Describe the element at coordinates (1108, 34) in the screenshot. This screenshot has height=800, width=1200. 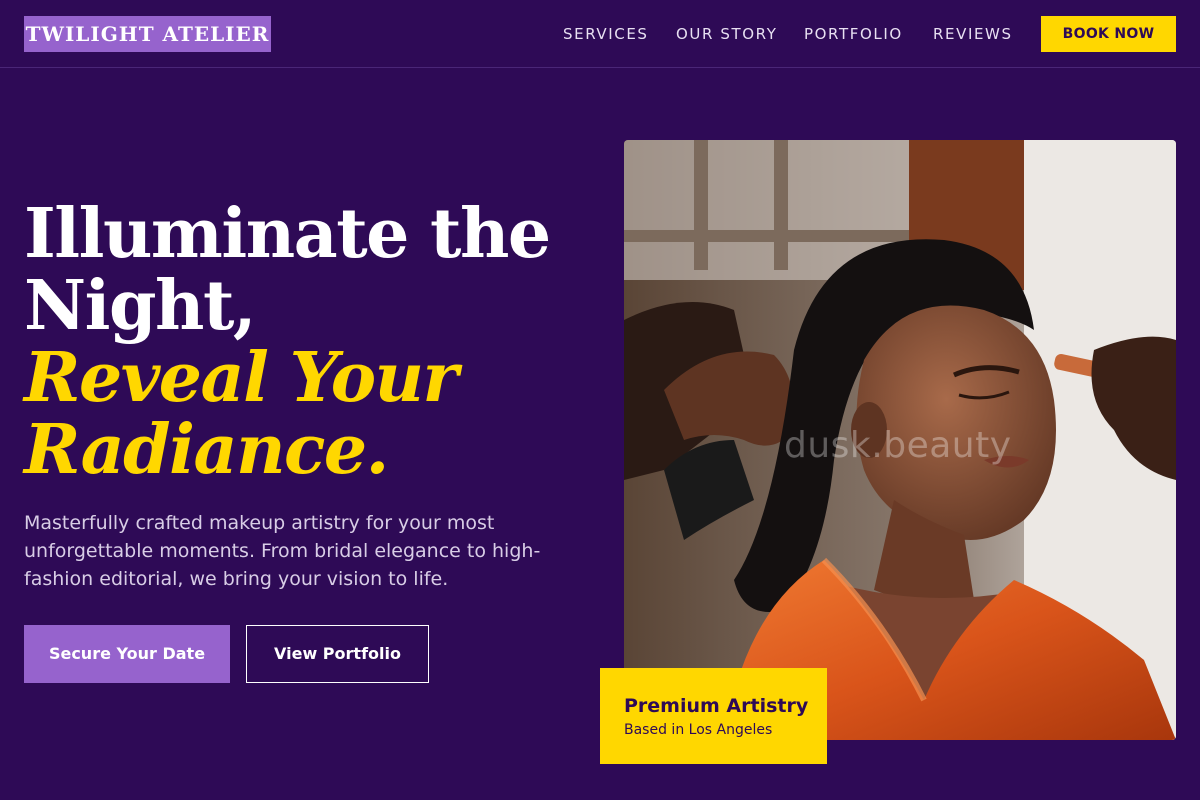
I see `book-now-button: BOOK NOW` at that location.